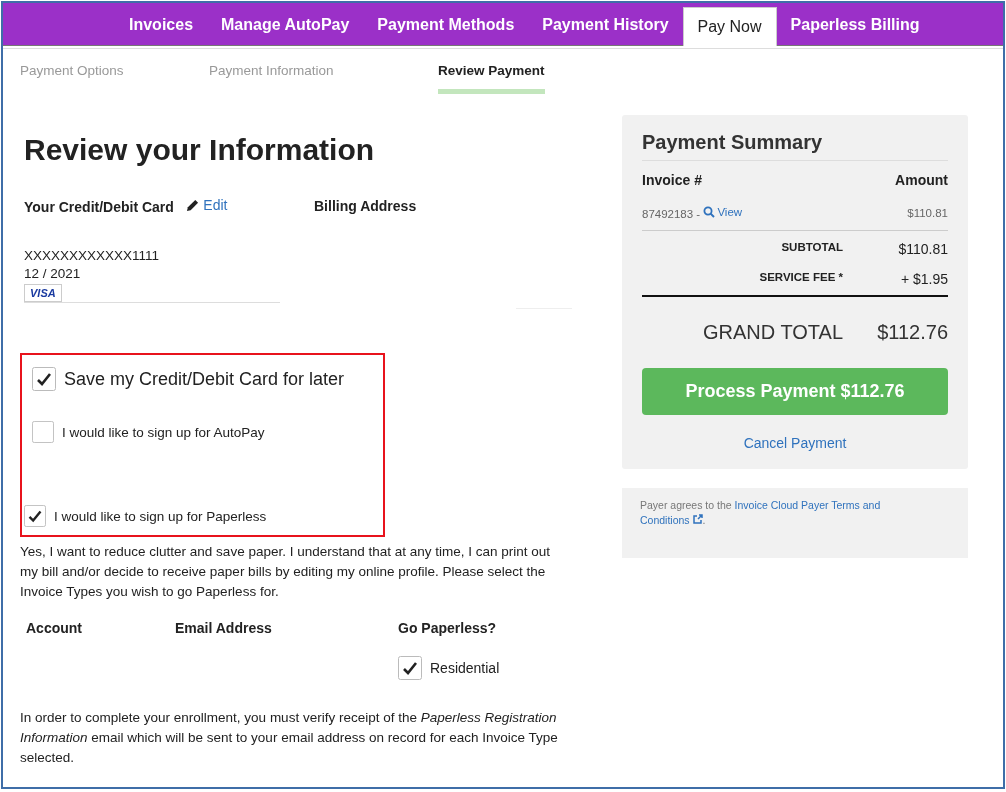  I want to click on checkbox-label: I would like to sign up for AutoPay, so click(163, 432).